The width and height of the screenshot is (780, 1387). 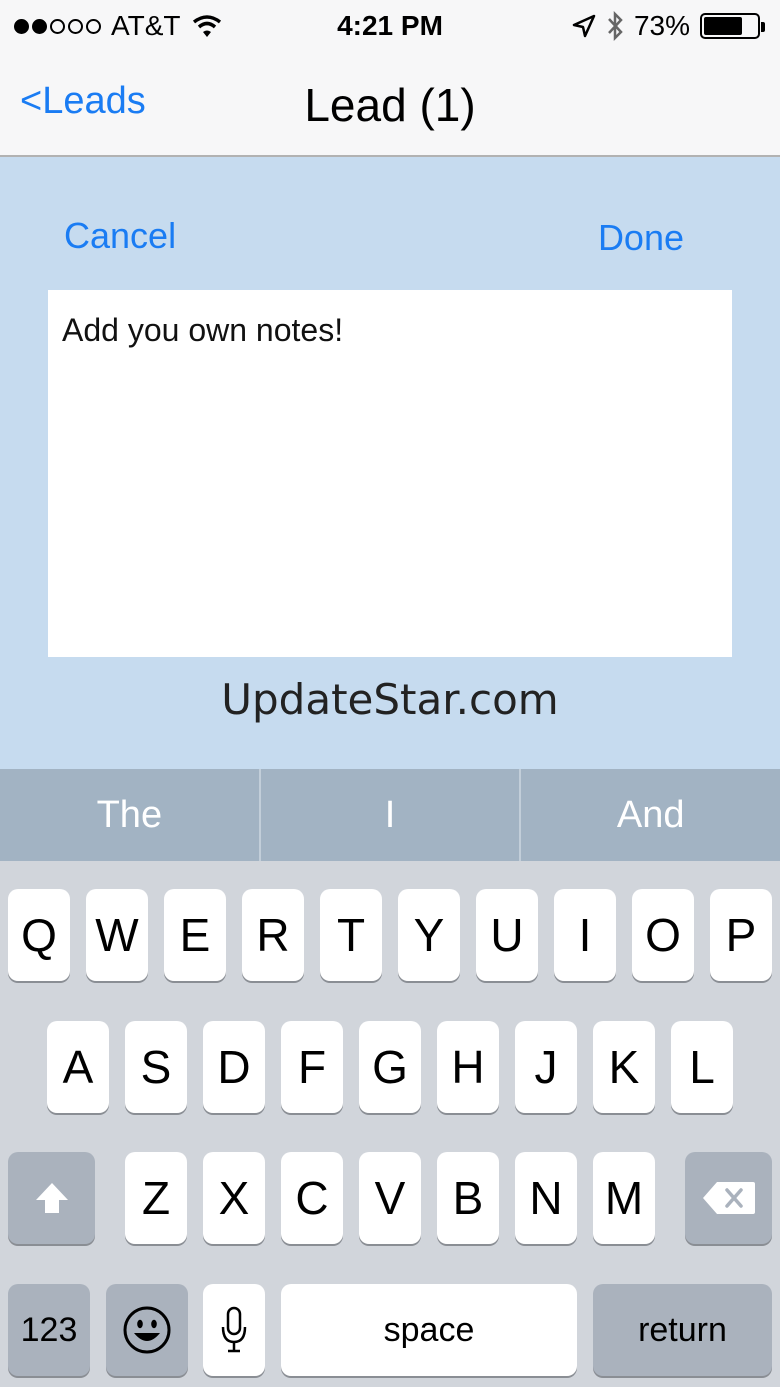 I want to click on key-h: H, so click(x=468, y=1067).